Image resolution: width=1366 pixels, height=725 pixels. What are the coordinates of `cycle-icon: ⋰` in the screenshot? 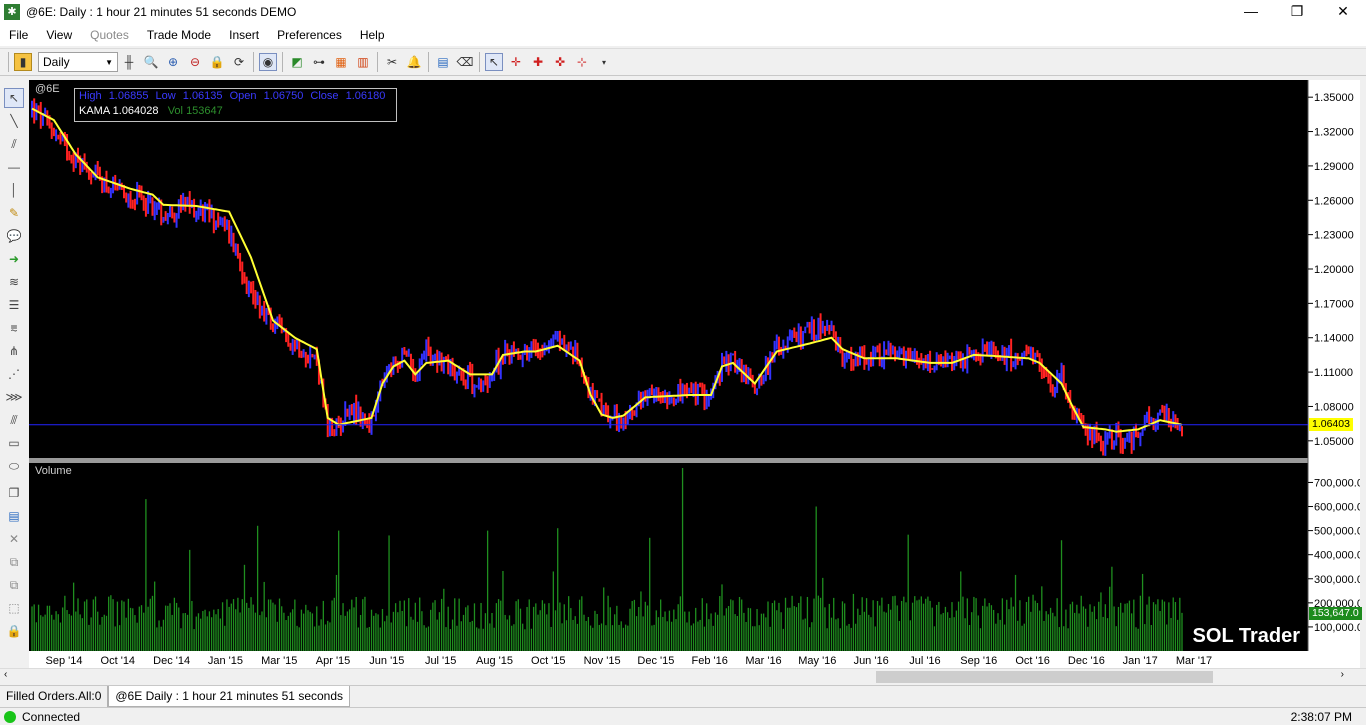 It's located at (14, 374).